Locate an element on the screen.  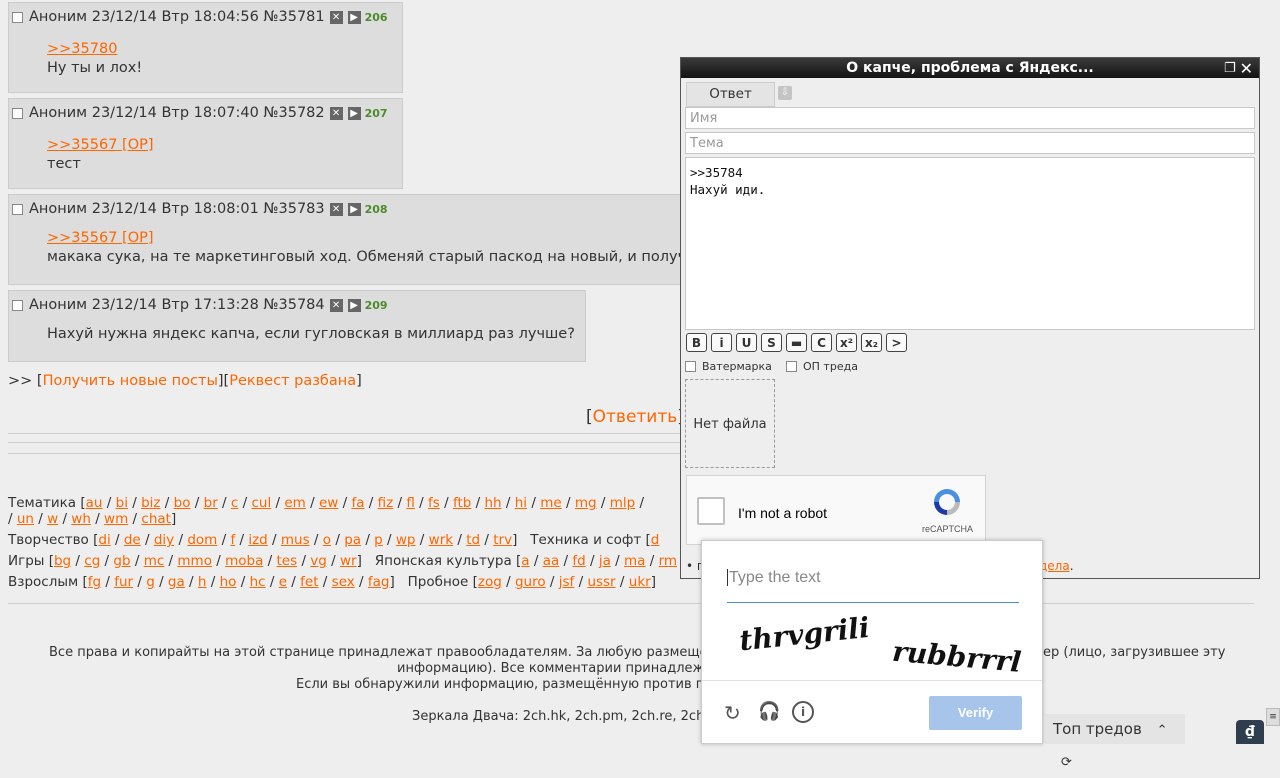
board-link-c: c is located at coordinates (234, 503).